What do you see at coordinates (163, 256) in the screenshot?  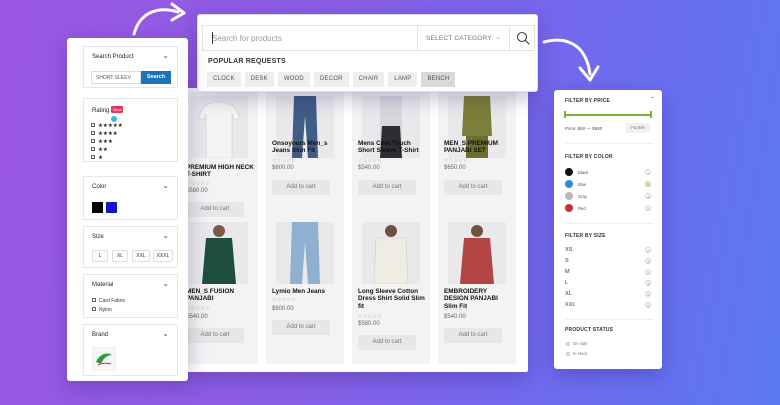 I see `size-option-xxxl: XXXL` at bounding box center [163, 256].